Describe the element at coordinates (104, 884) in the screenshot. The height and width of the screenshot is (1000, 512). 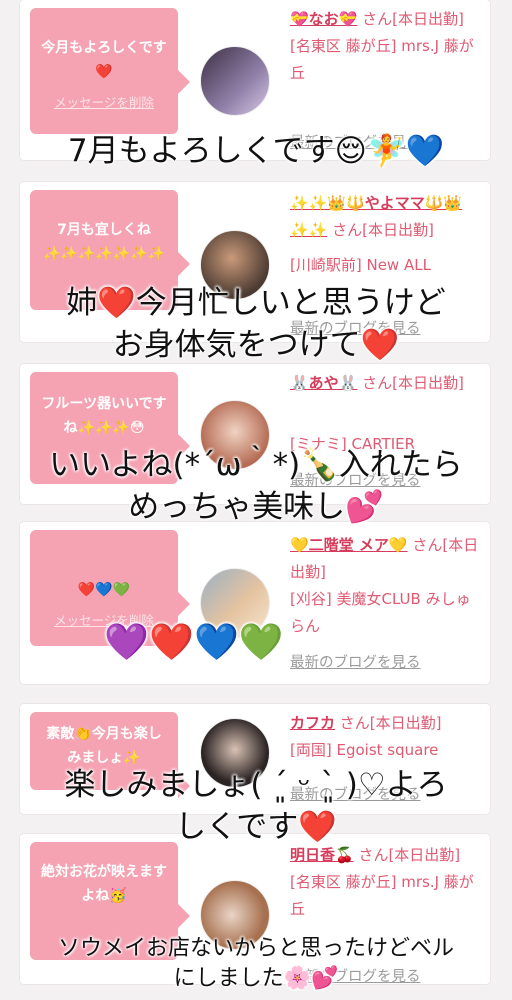
I see `message-text: 絶対お花が映えますよね🥳` at that location.